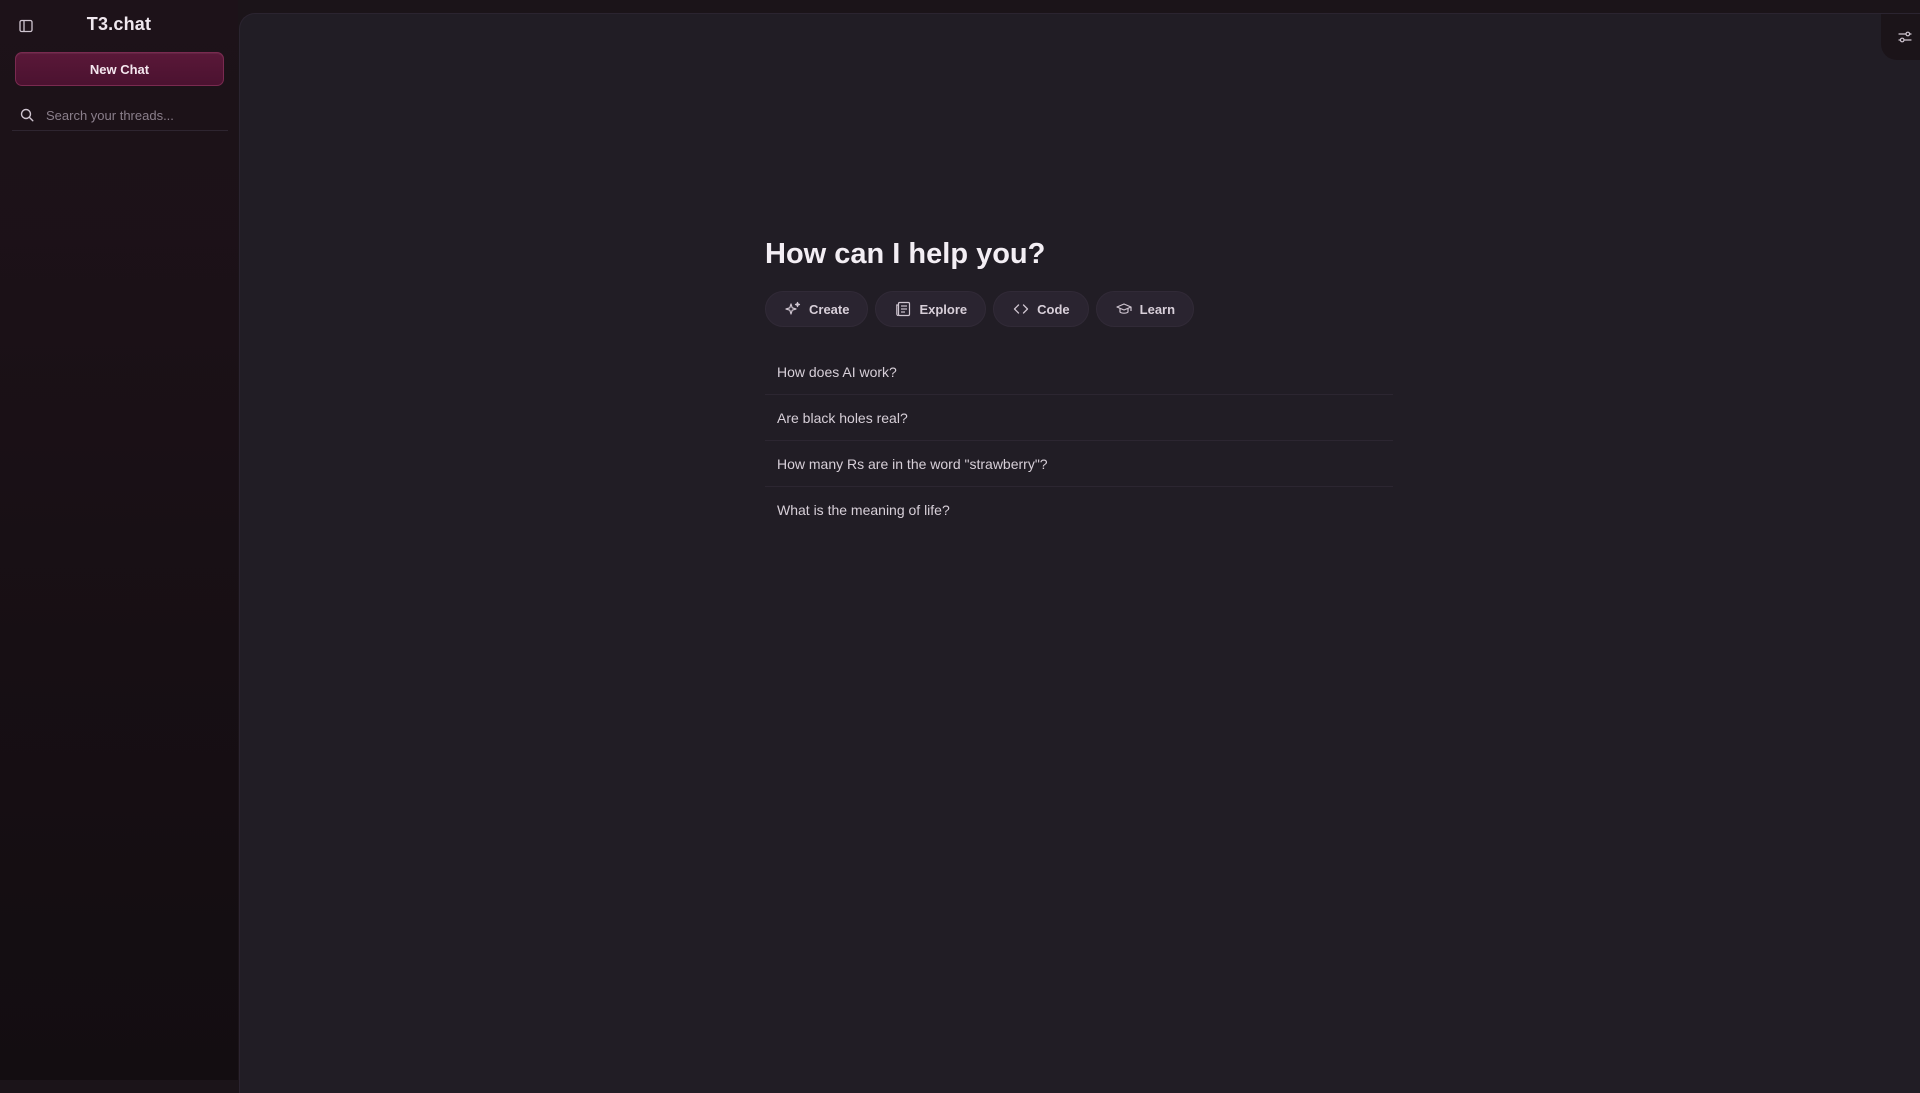 This screenshot has width=1920, height=1093. Describe the element at coordinates (119, 24) in the screenshot. I see `app-title: T3.chat` at that location.